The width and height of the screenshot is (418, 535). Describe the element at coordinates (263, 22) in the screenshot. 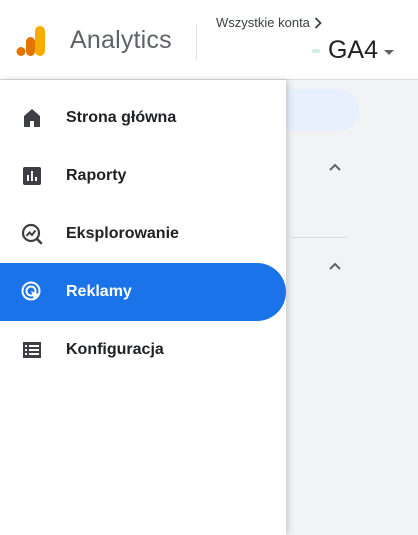

I see `all-accounts-label: Wszystkie konta` at that location.